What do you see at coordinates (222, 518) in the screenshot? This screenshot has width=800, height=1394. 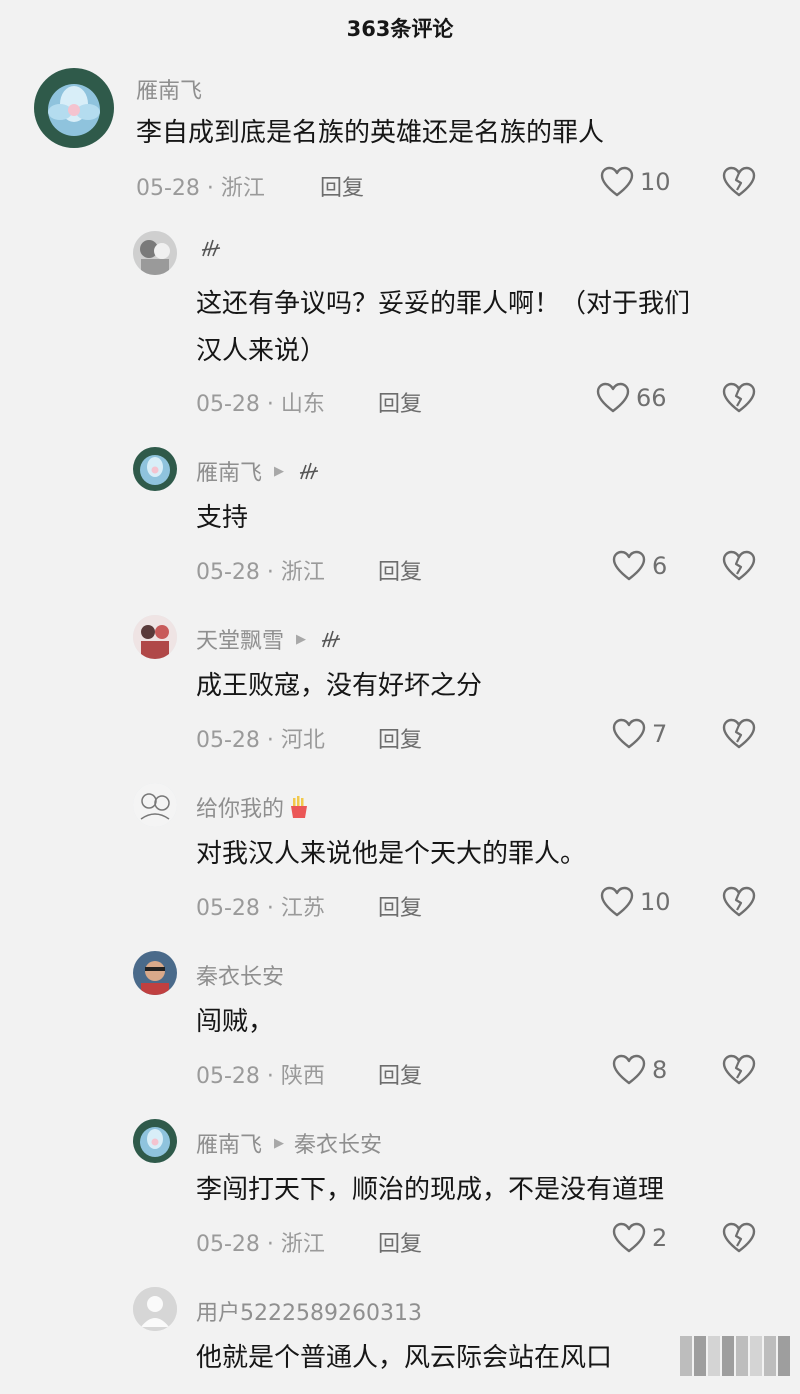 I see `comment-text: 支持` at bounding box center [222, 518].